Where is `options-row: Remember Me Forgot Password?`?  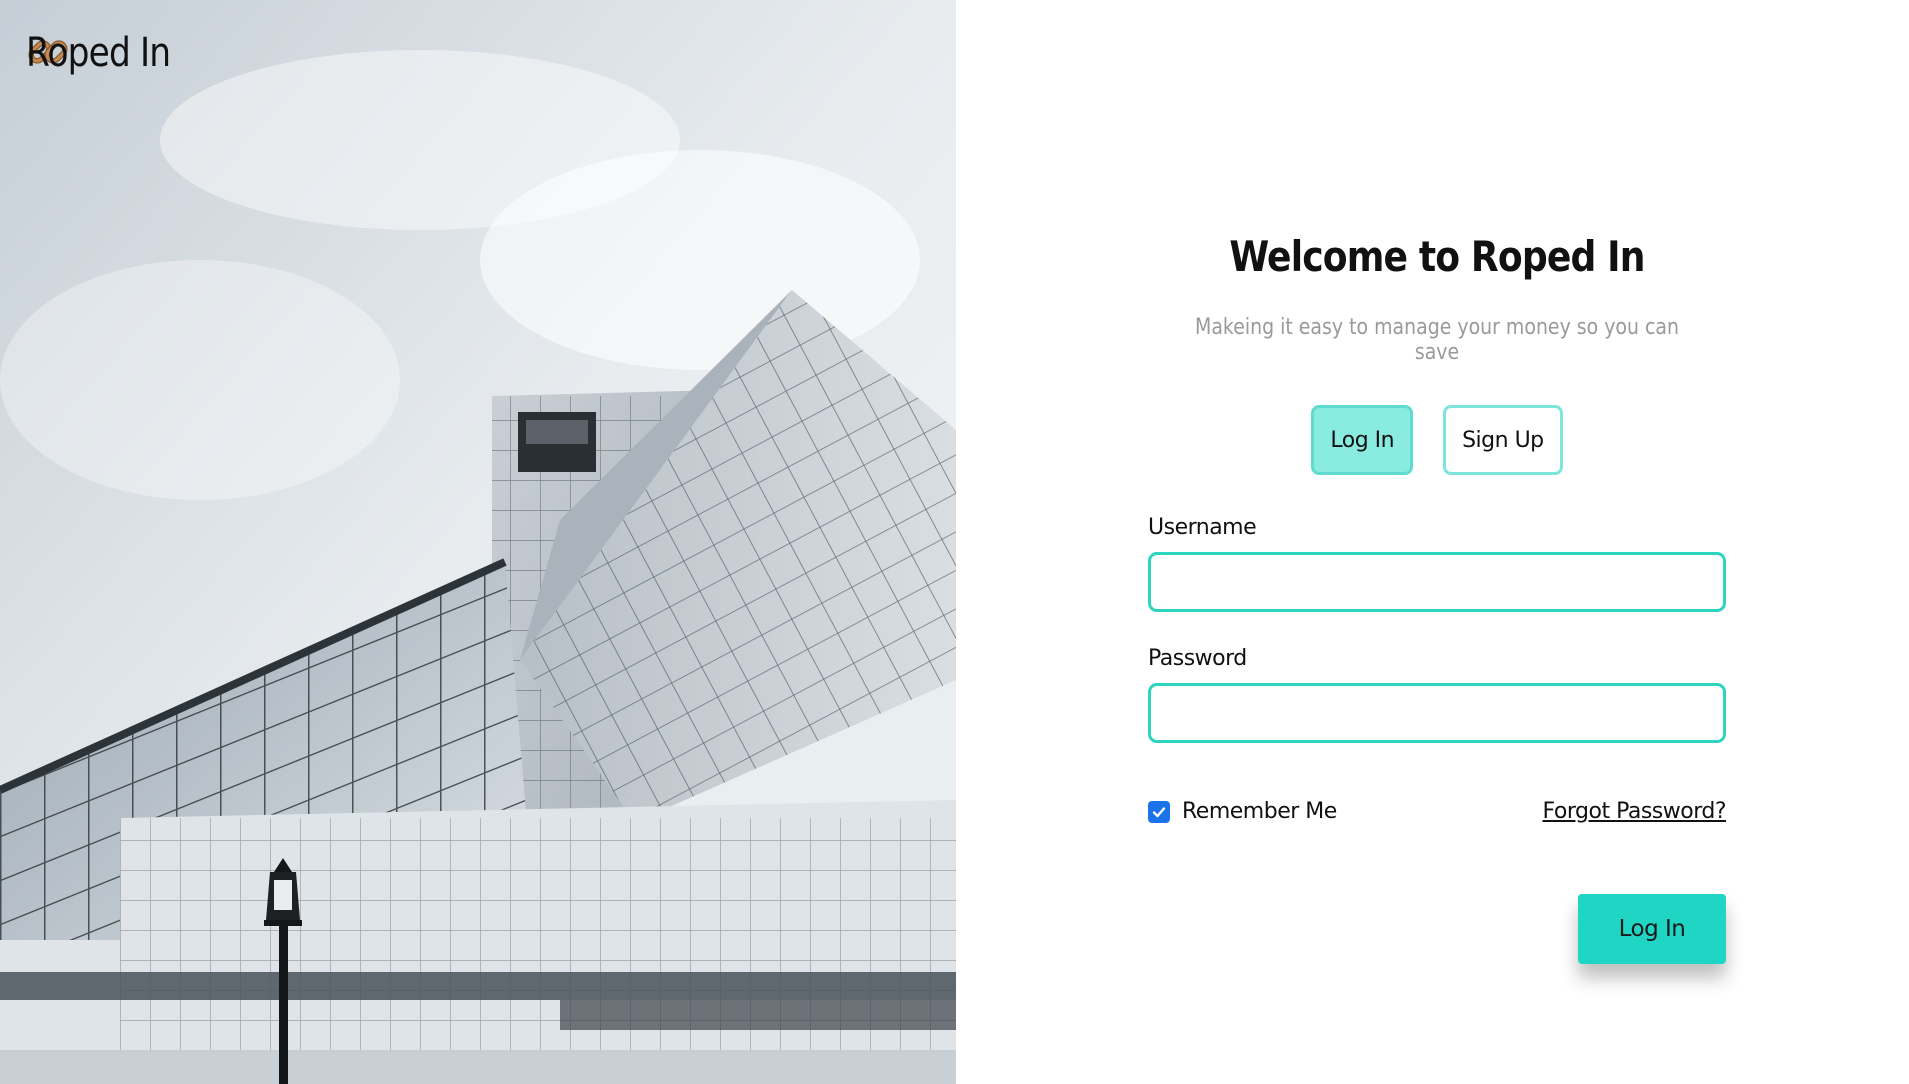
options-row: Remember Me Forgot Password? is located at coordinates (1437, 811).